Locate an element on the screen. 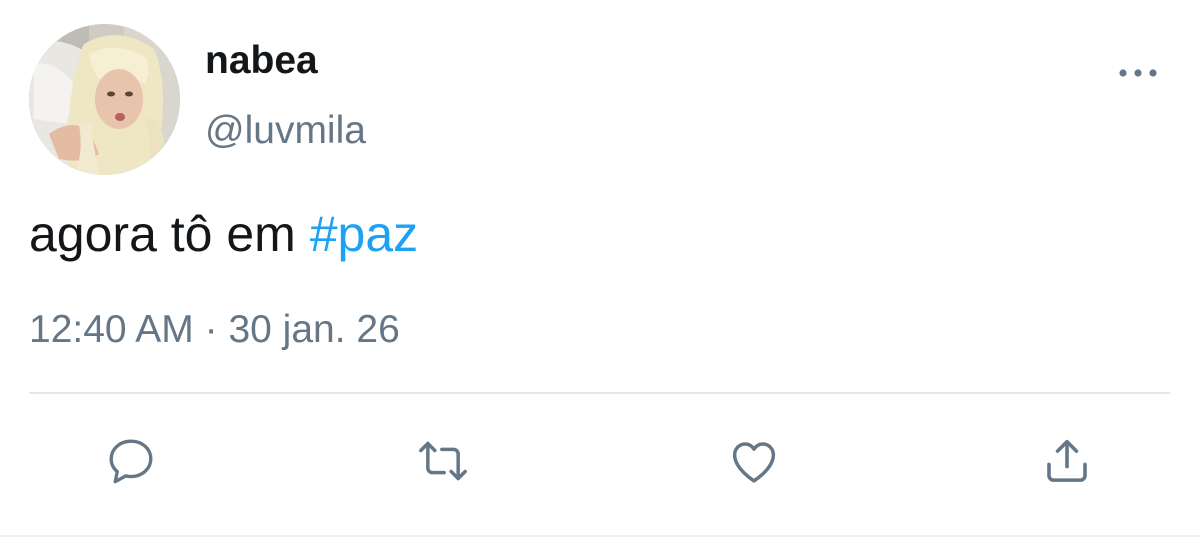 The height and width of the screenshot is (551, 1200). tweet-timestamp: 12:40 AM · 30 jan. 26 is located at coordinates (214, 330).